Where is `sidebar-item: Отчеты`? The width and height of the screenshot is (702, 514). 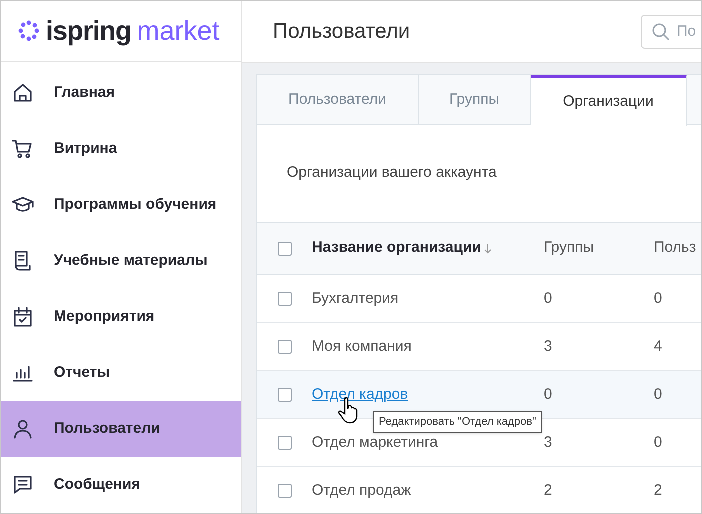 sidebar-item: Отчеты is located at coordinates (121, 373).